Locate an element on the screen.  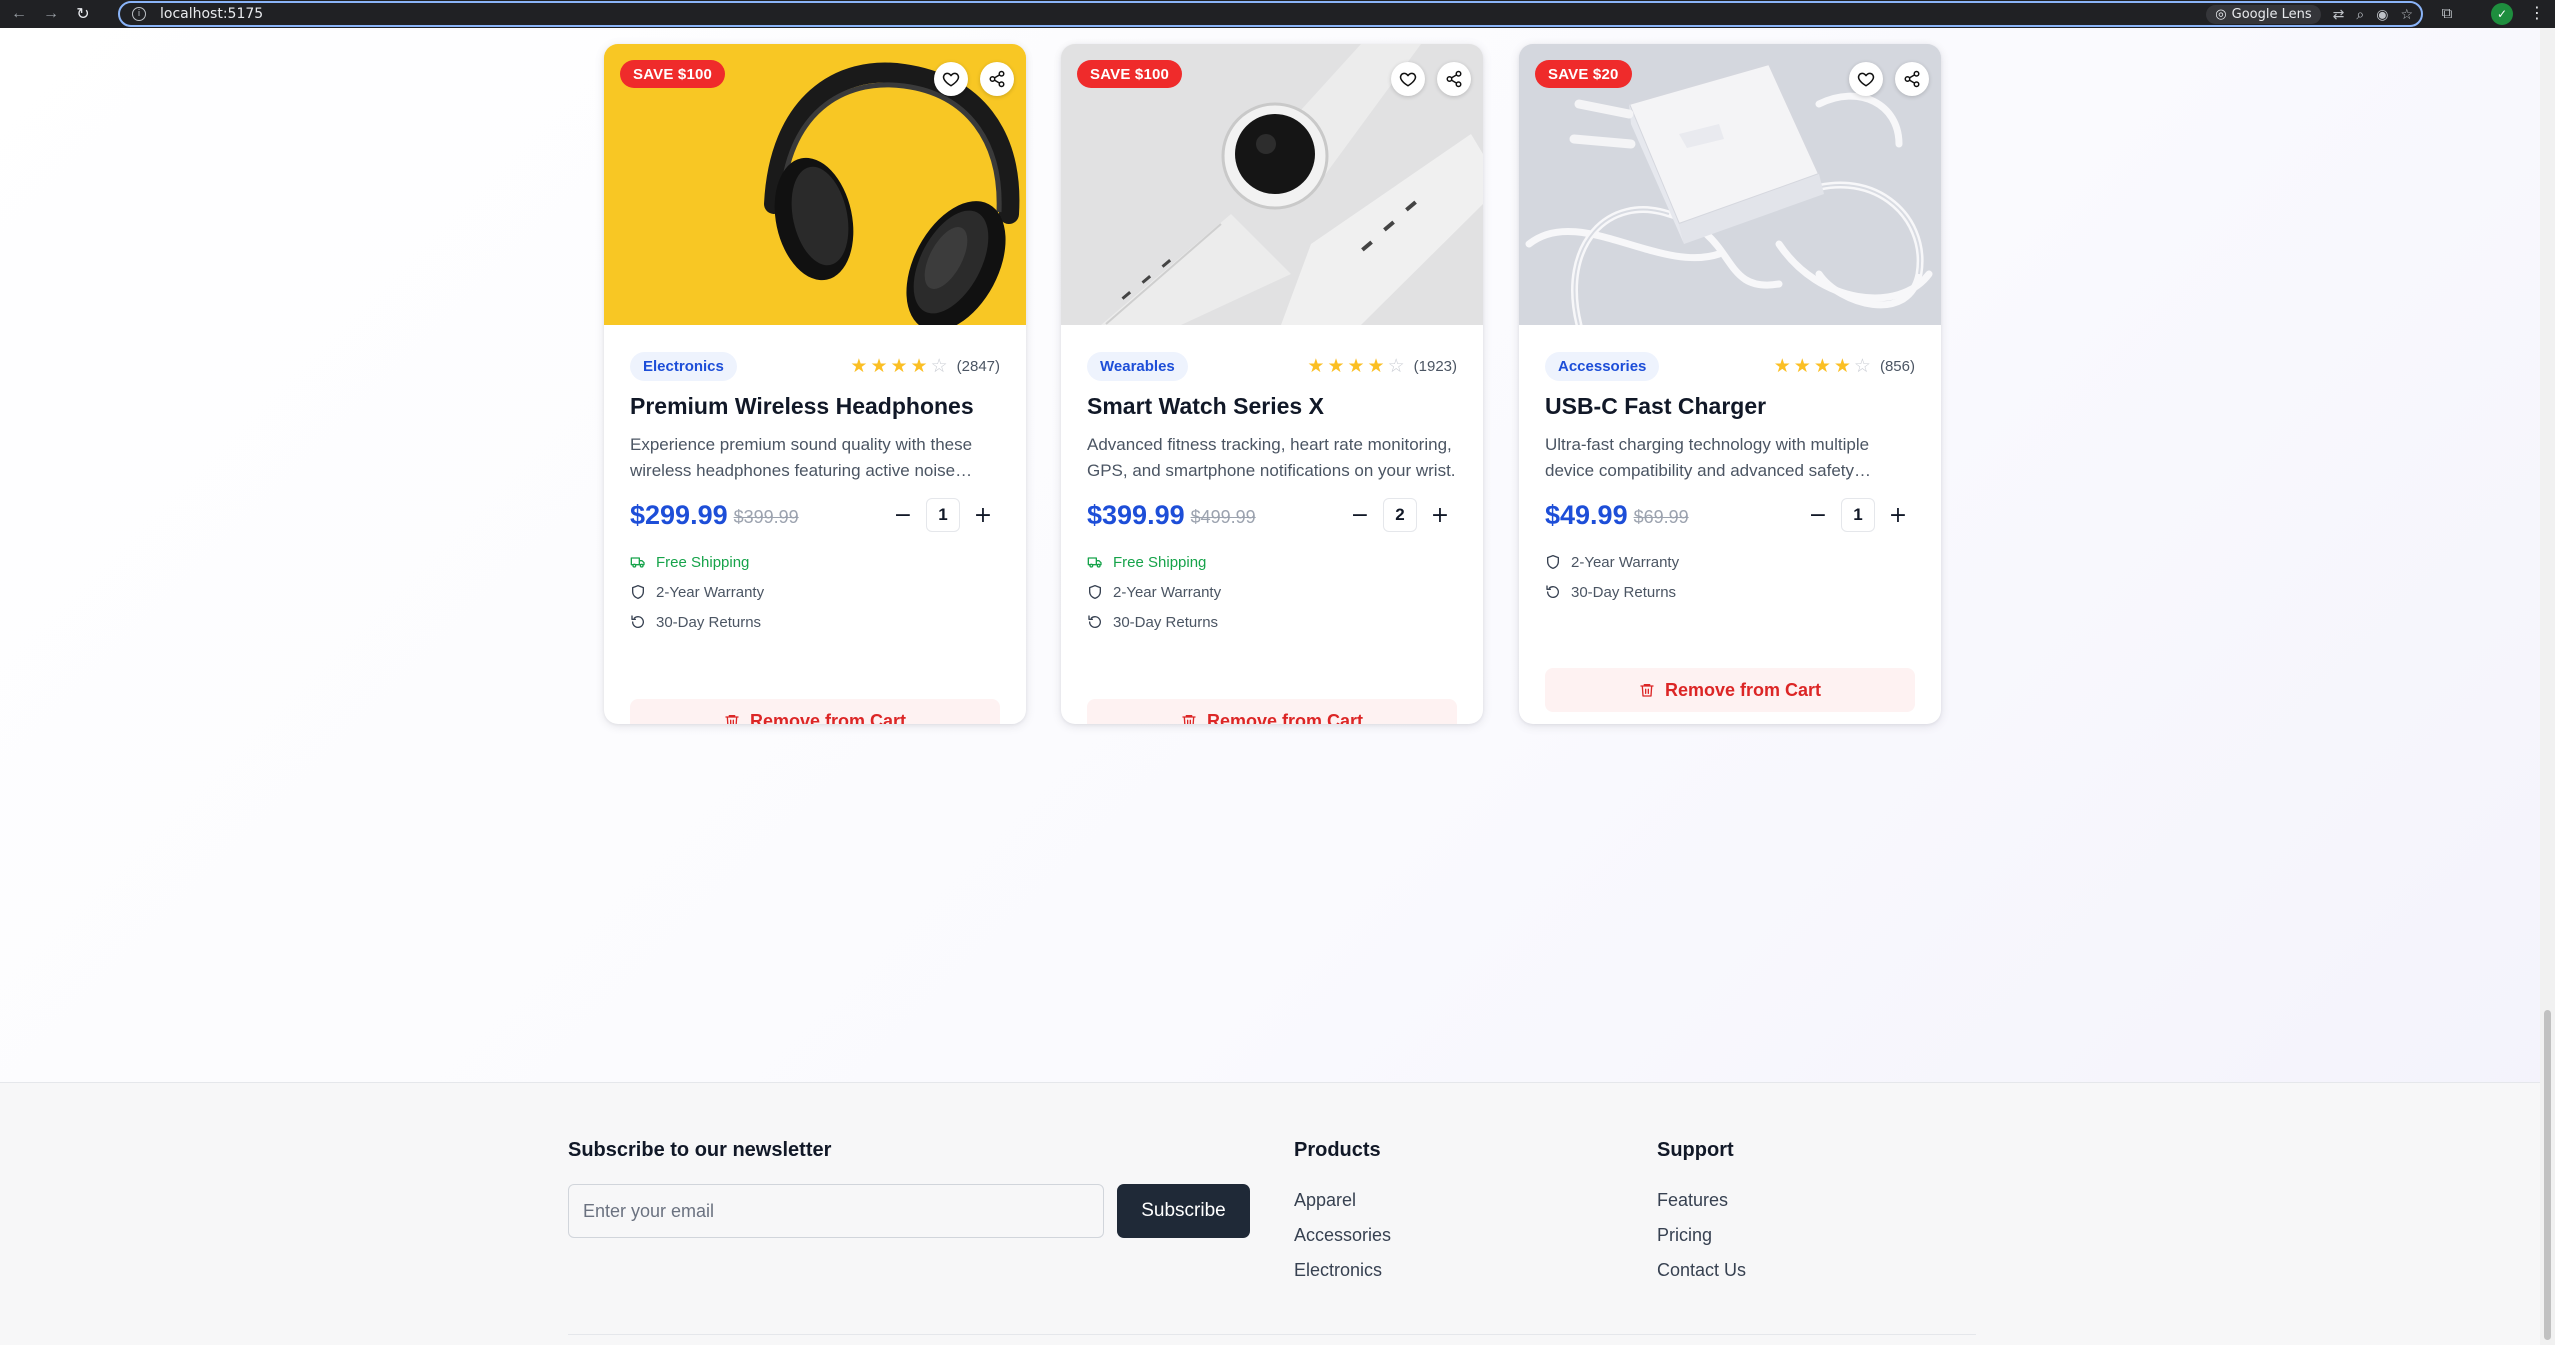
translate-icon: ⇄ is located at coordinates (2339, 15).